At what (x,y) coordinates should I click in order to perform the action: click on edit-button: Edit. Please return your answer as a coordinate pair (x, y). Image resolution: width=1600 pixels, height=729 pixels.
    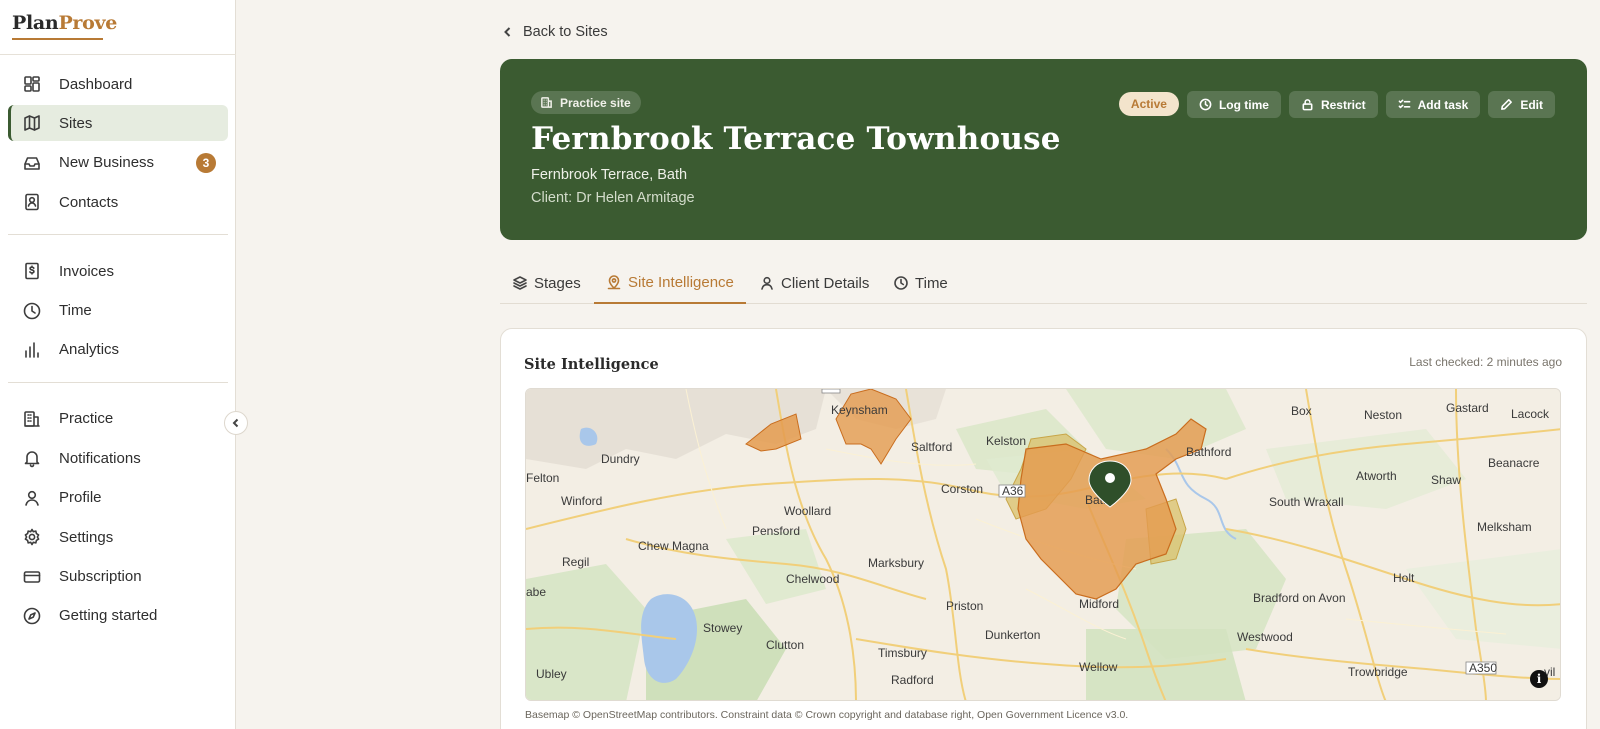
    Looking at the image, I should click on (1521, 104).